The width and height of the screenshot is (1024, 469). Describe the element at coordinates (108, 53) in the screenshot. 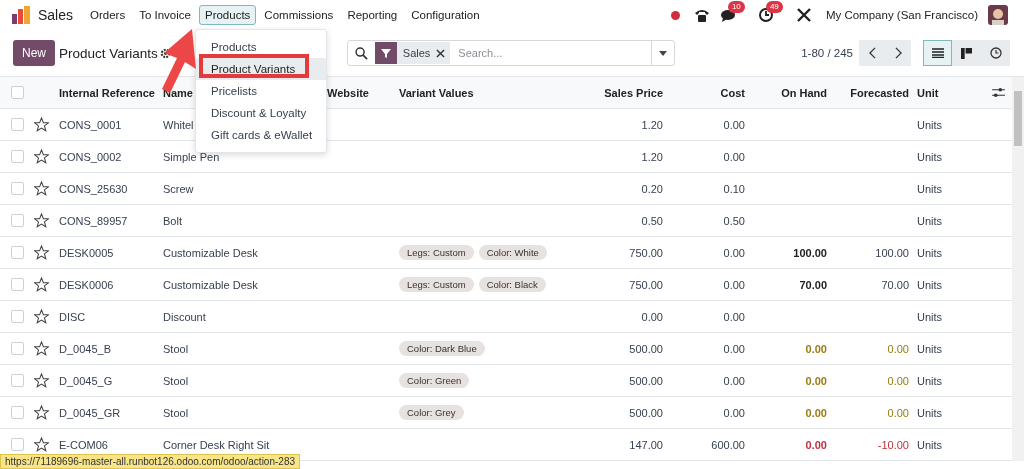

I see `page-title: Product Variants` at that location.